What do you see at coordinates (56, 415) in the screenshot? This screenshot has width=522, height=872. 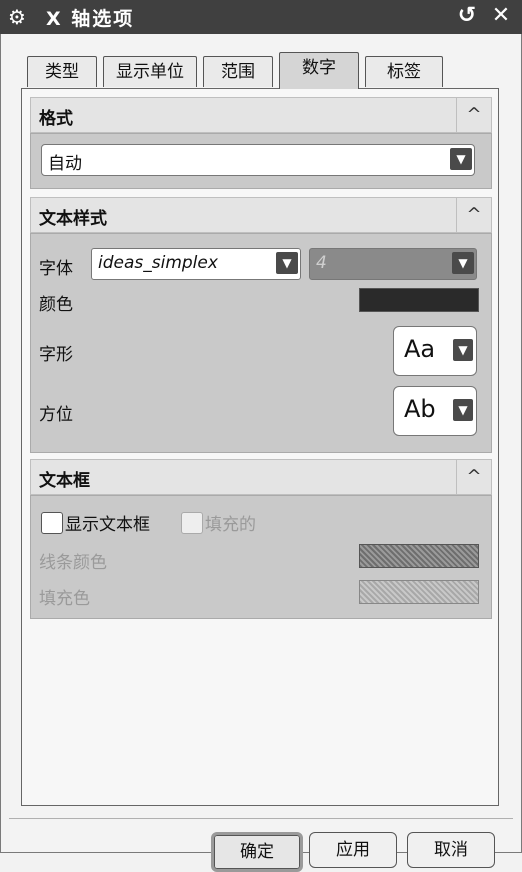 I see `orientation-label: 方位` at bounding box center [56, 415].